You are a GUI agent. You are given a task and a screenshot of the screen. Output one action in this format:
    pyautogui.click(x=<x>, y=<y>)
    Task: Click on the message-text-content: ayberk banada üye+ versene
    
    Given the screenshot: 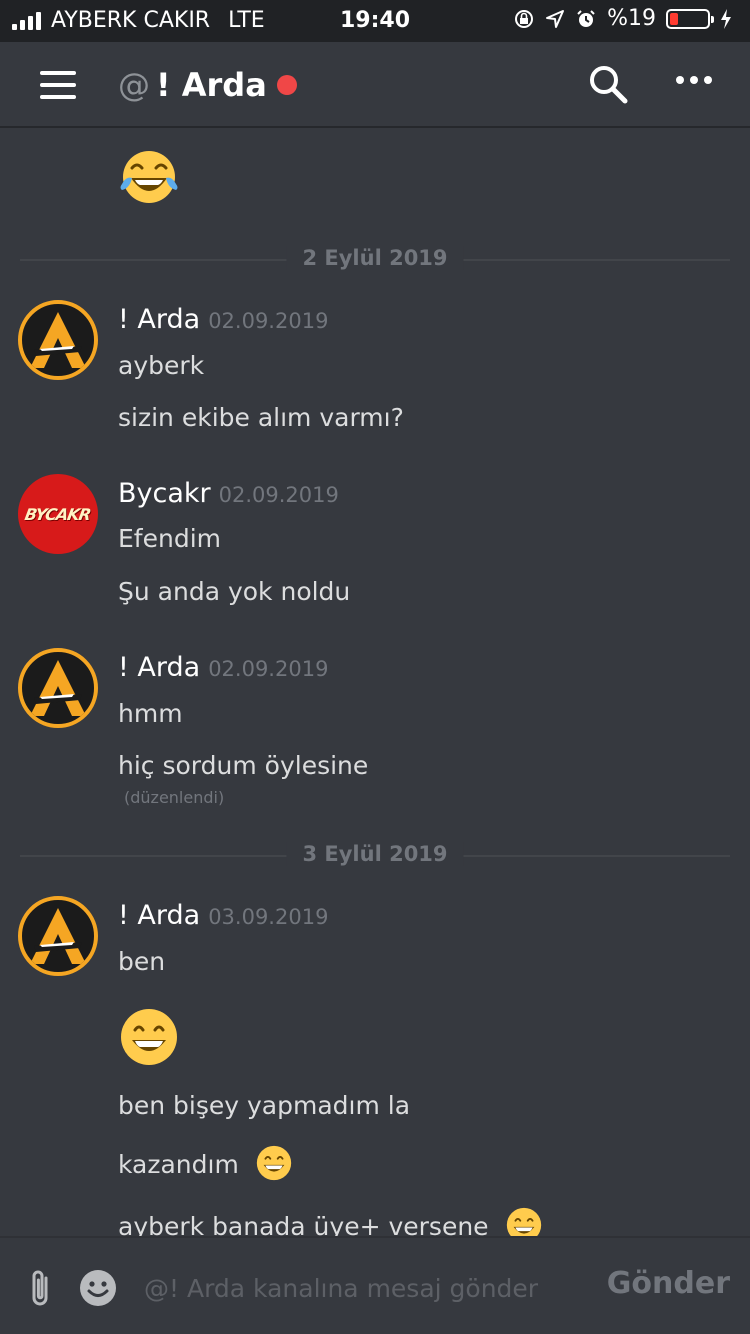 What is the action you would take?
    pyautogui.click(x=303, y=1224)
    